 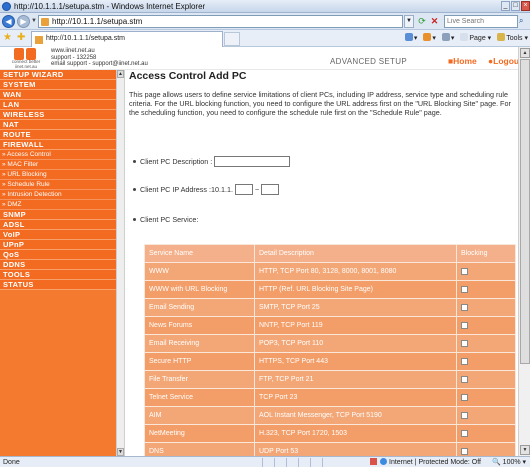 I want to click on sidebar-item-wireless: WIRELESS, so click(x=58, y=115).